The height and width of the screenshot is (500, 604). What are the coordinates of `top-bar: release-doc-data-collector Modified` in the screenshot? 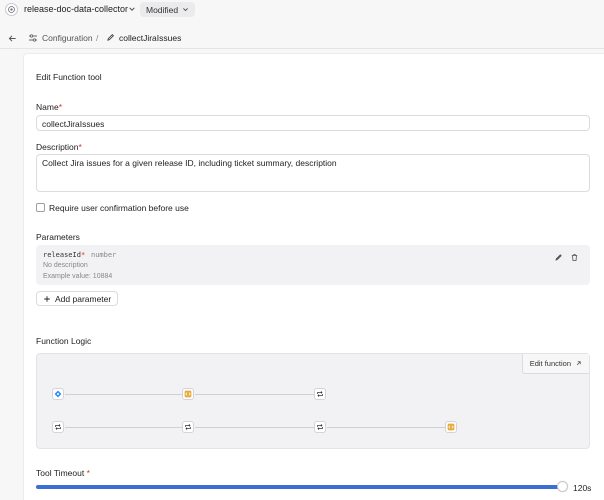 It's located at (302, 10).